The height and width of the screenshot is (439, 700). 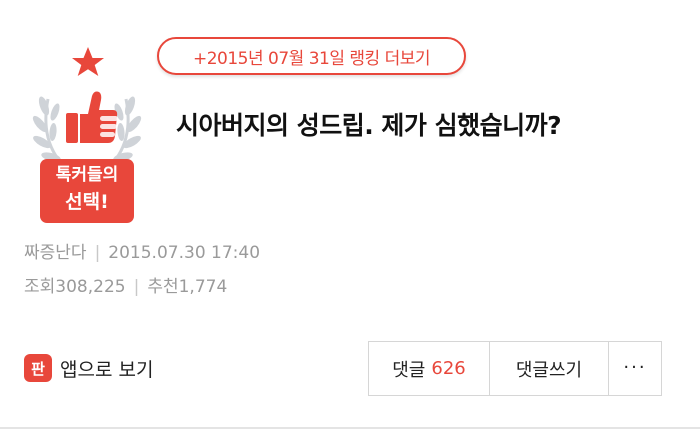 What do you see at coordinates (350, 428) in the screenshot?
I see `divider` at bounding box center [350, 428].